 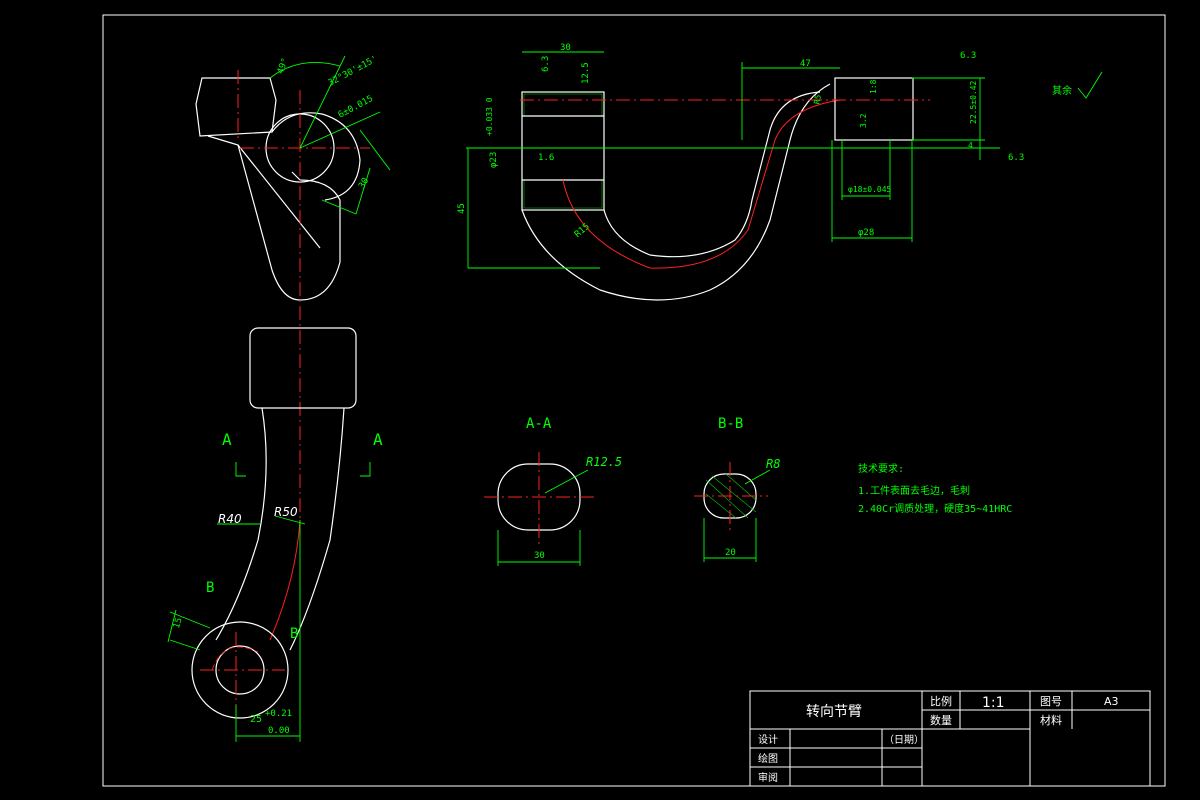 What do you see at coordinates (968, 56) in the screenshot?
I see `rough-63b: 6.3` at bounding box center [968, 56].